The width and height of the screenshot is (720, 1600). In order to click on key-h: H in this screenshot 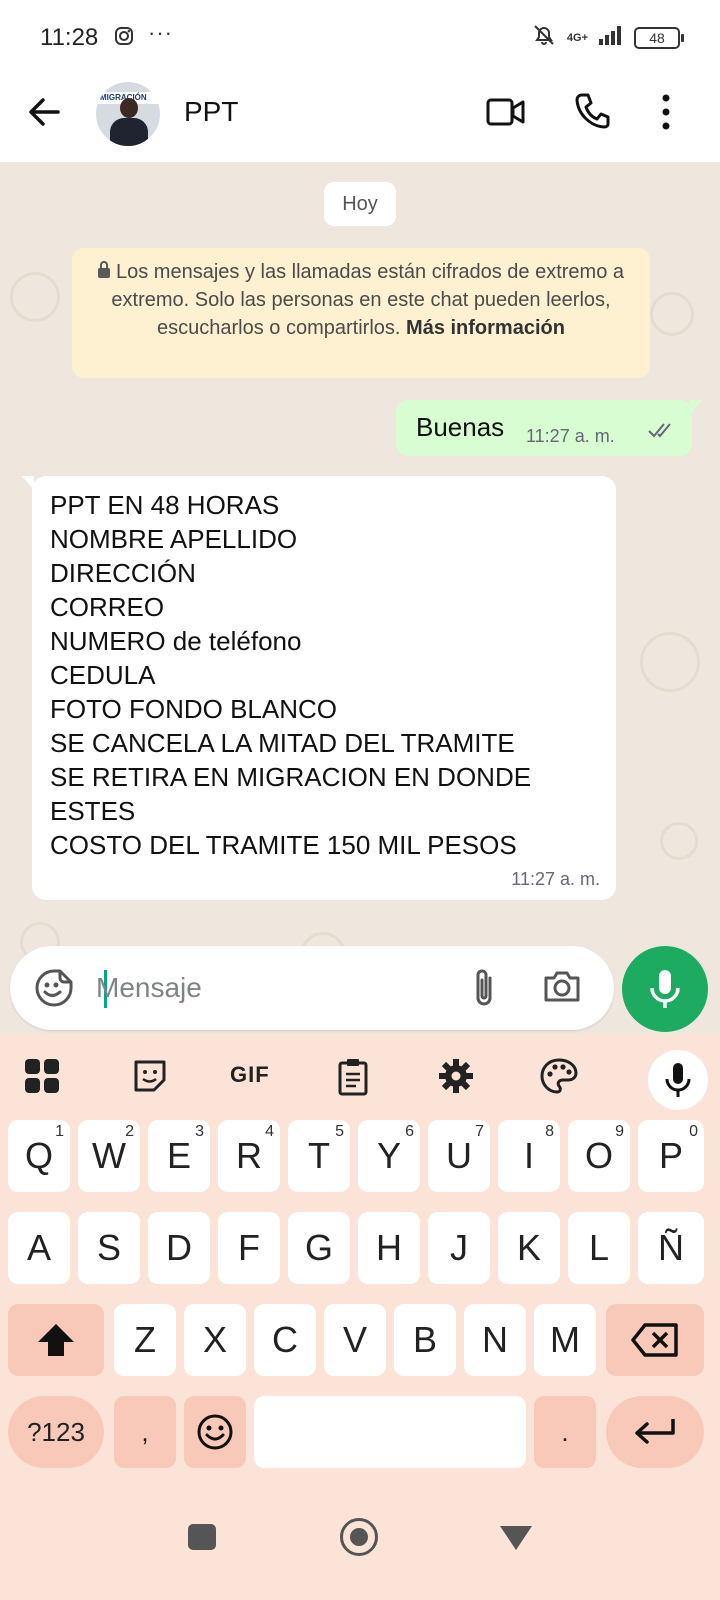, I will do `click(389, 1248)`.